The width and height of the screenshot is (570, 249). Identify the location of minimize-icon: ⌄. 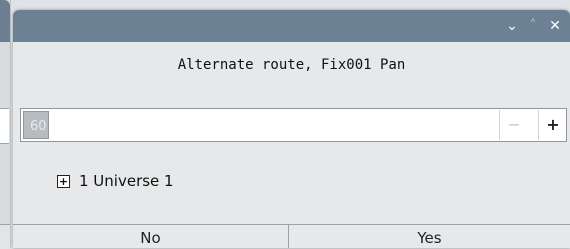
(512, 26).